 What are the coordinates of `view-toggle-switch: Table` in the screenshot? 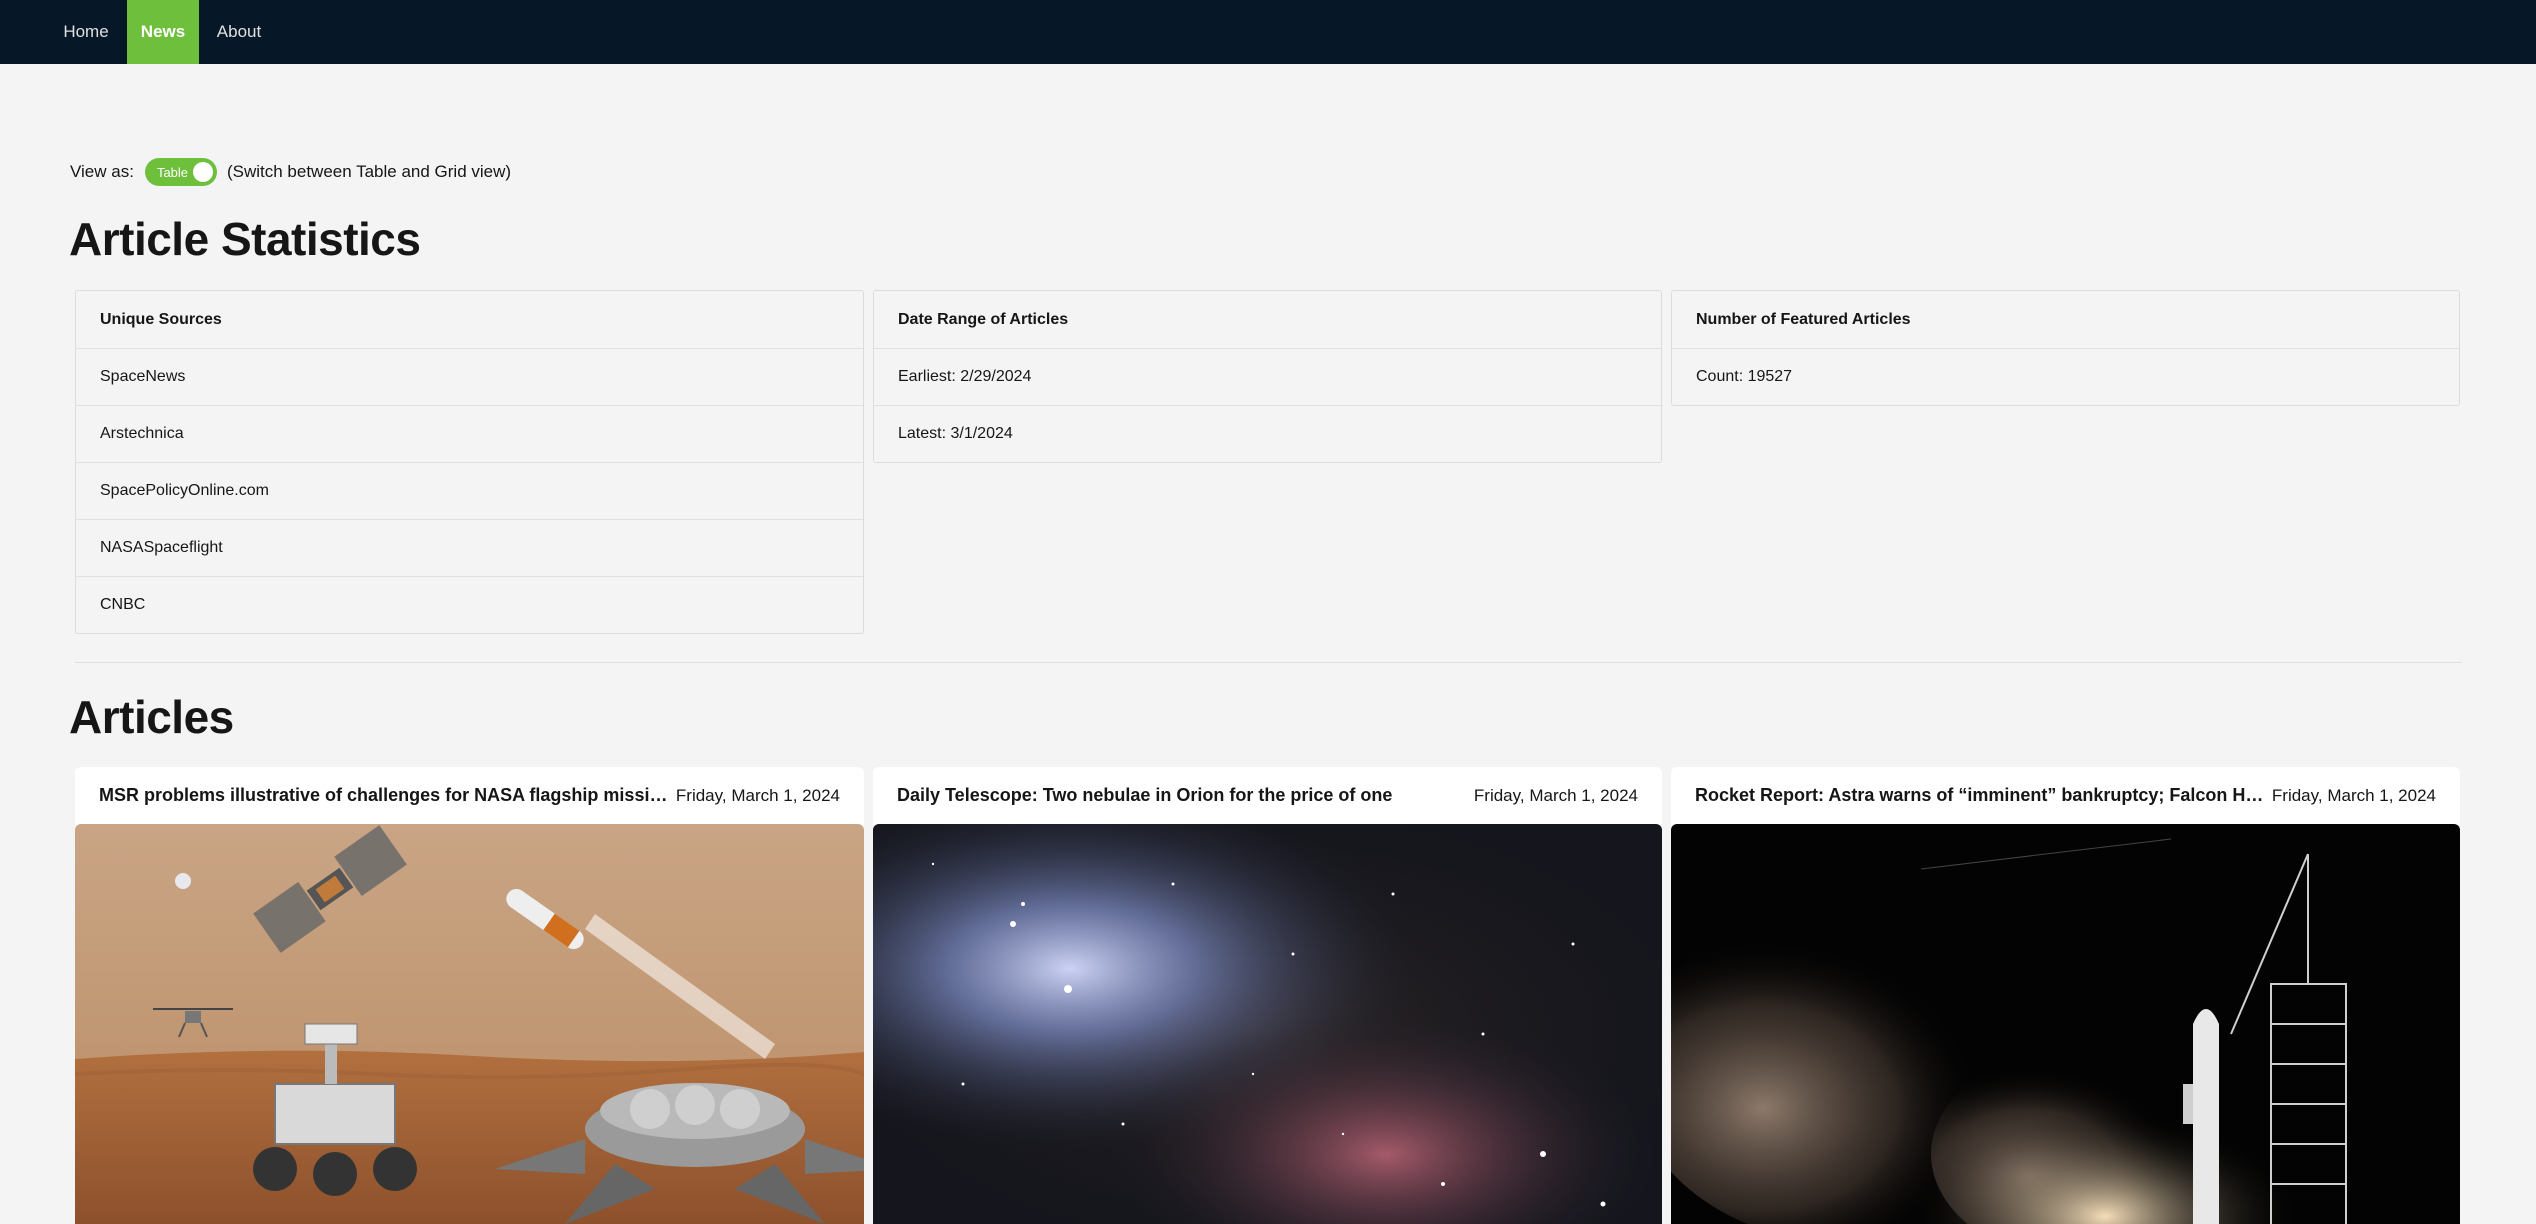 It's located at (180, 172).